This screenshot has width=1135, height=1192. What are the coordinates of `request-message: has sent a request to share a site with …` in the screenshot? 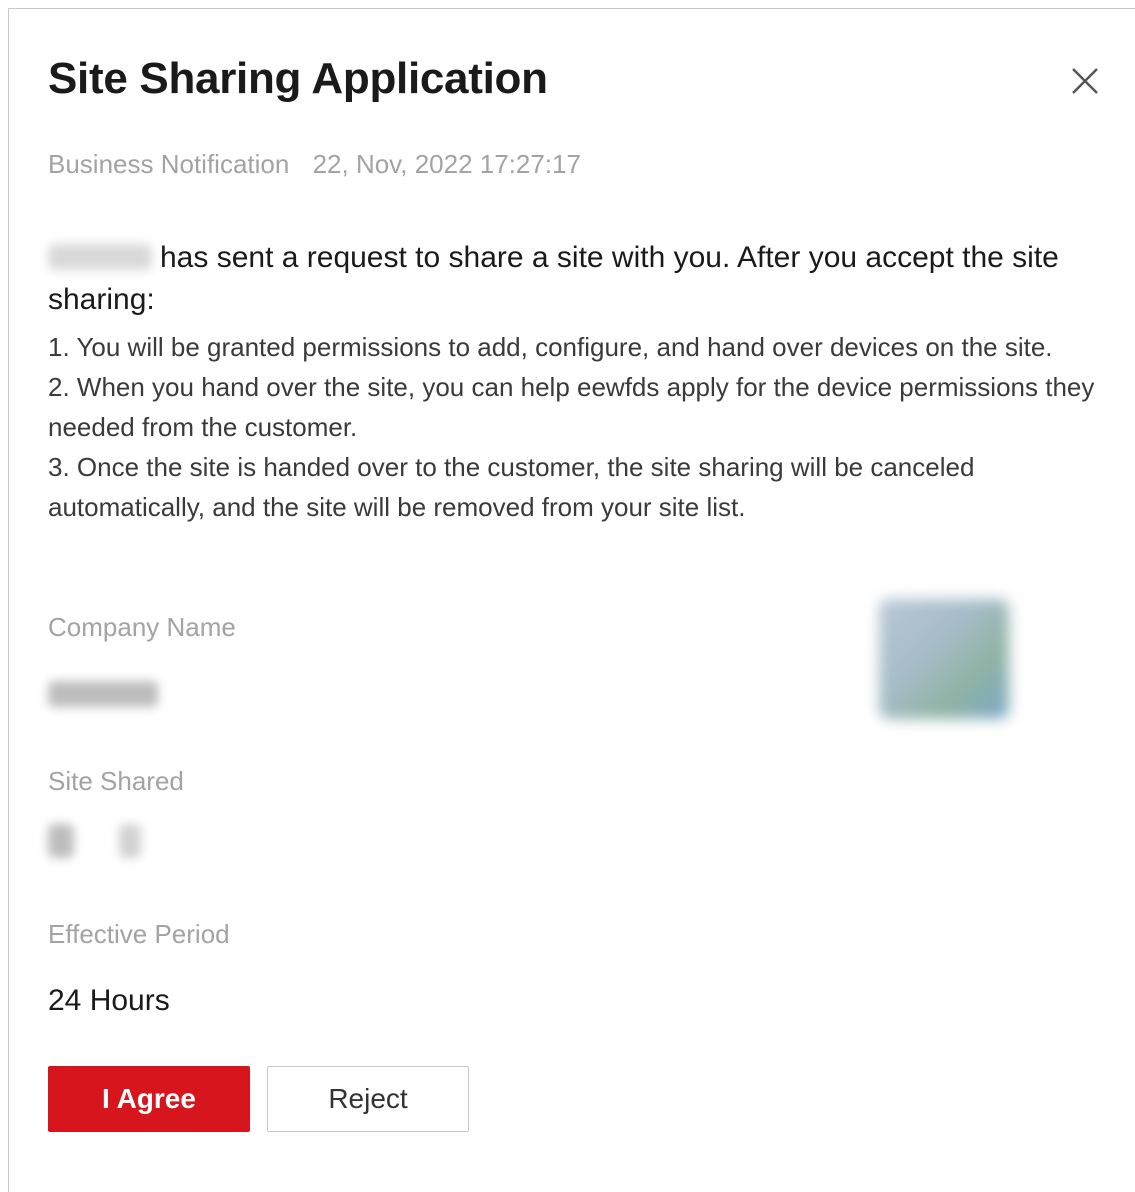 It's located at (568, 279).